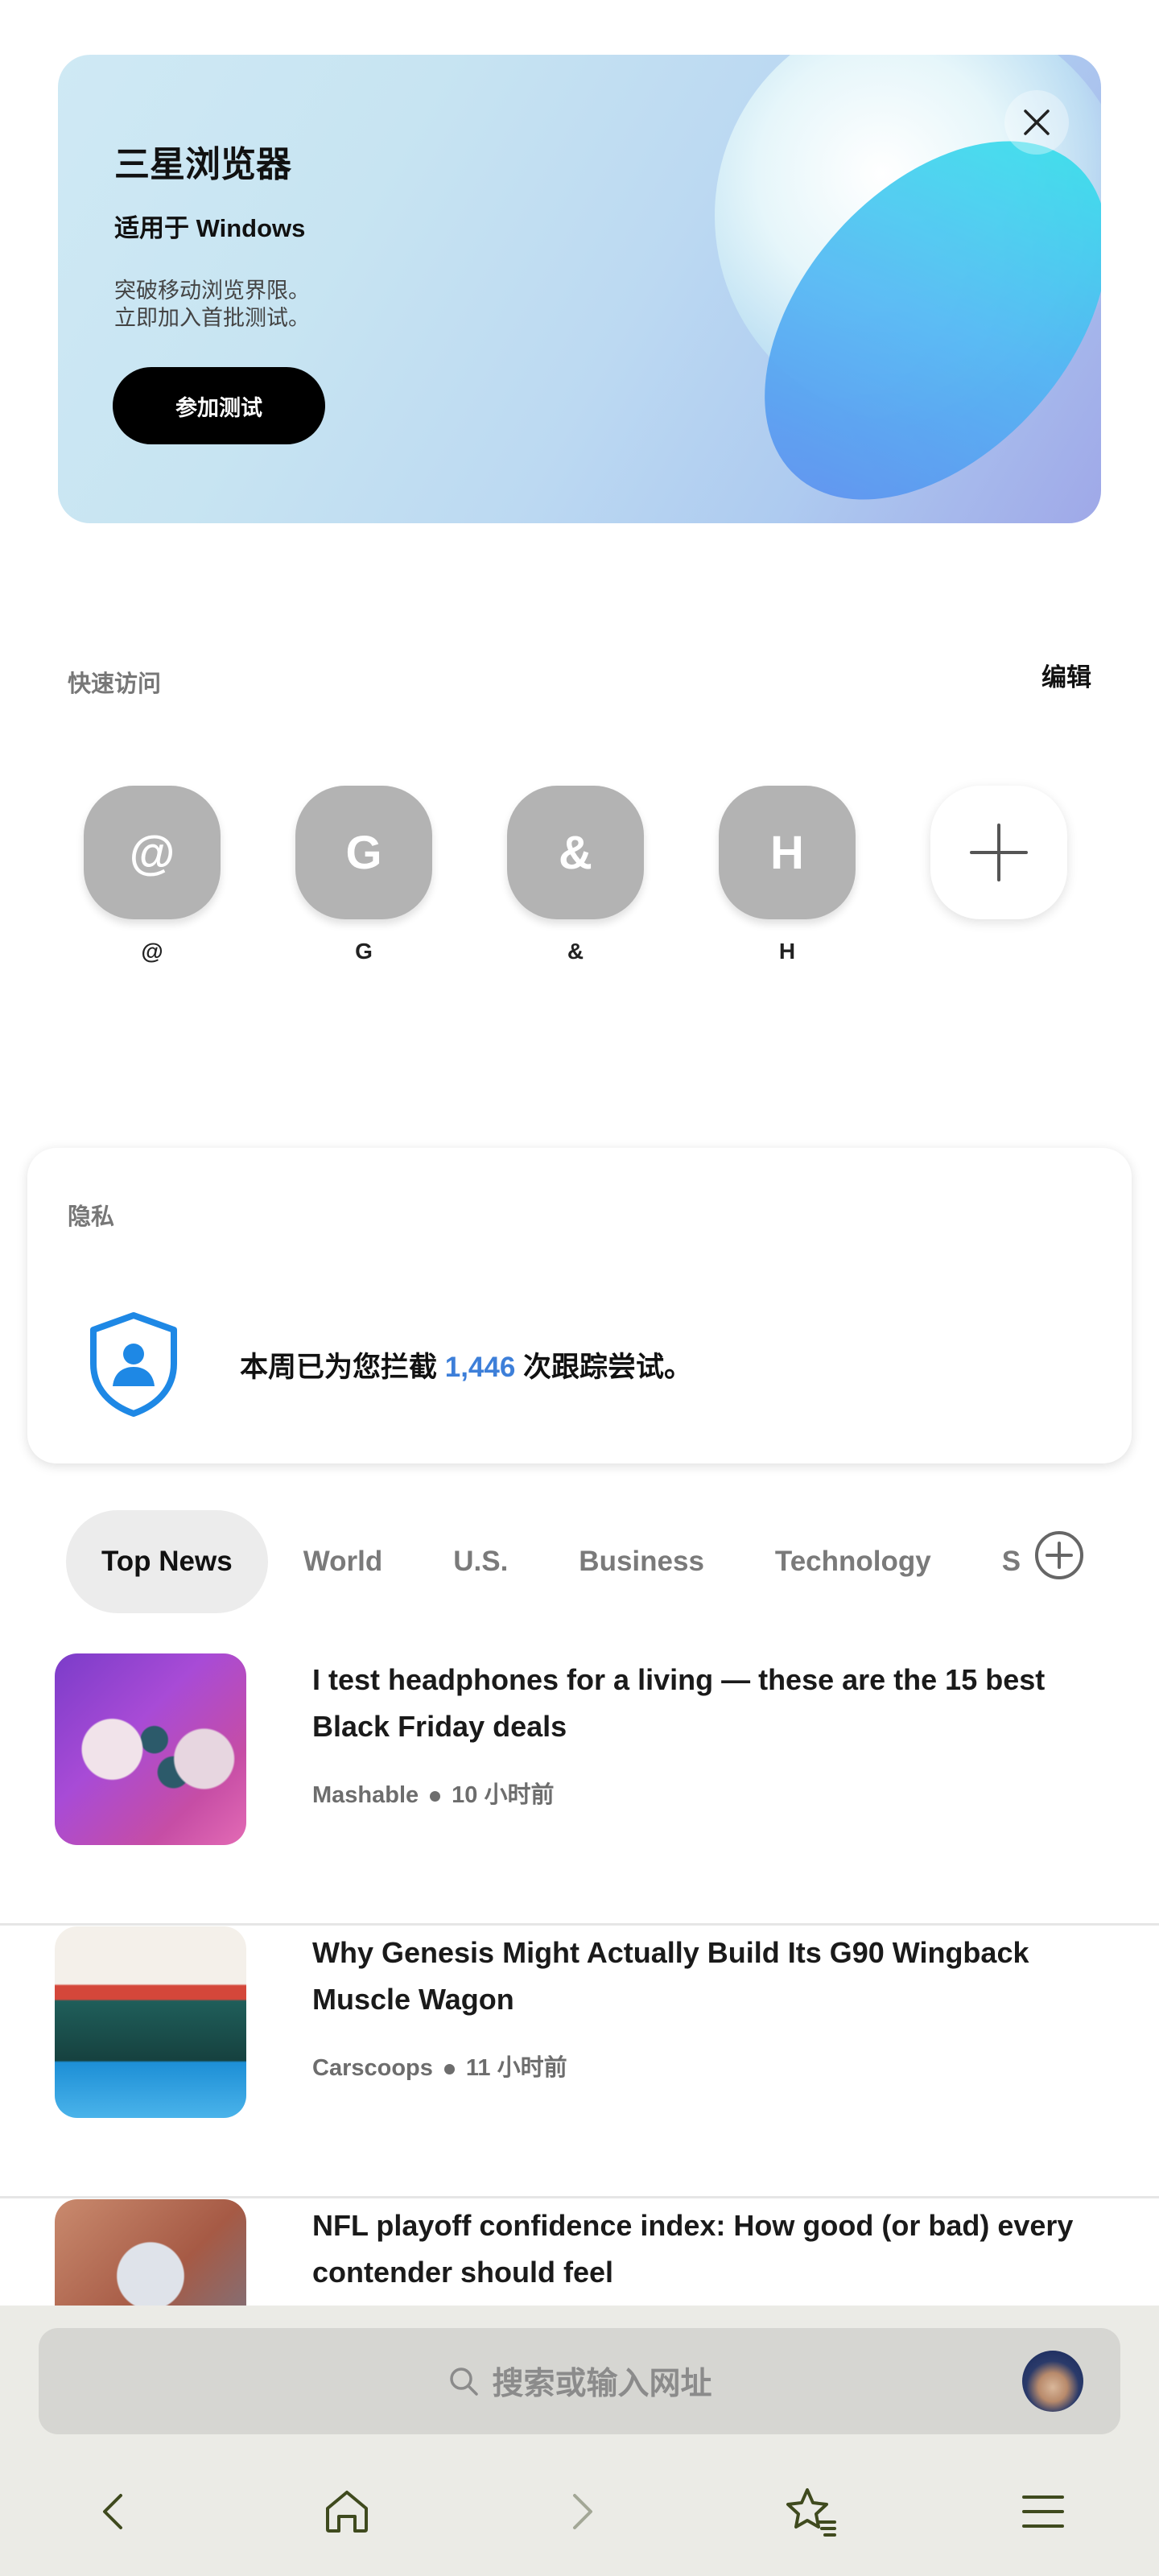 The width and height of the screenshot is (1159, 2576). I want to click on quick-access-tile: @, so click(152, 852).